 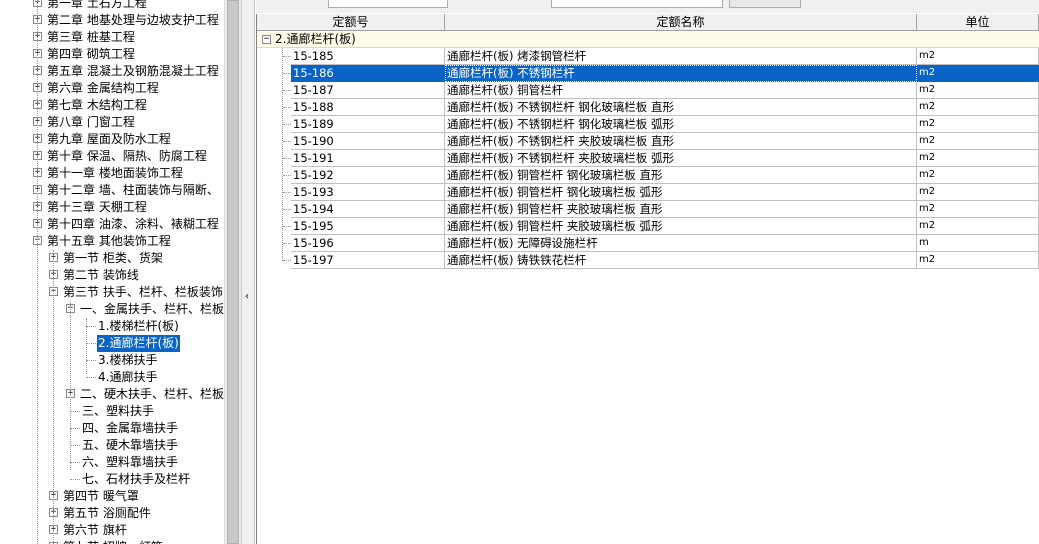 I want to click on table-row: 15-188 通廊栏杆(板) 不锈钢栏杆 钢化玻璃栏板 直形 m2, so click(x=648, y=107).